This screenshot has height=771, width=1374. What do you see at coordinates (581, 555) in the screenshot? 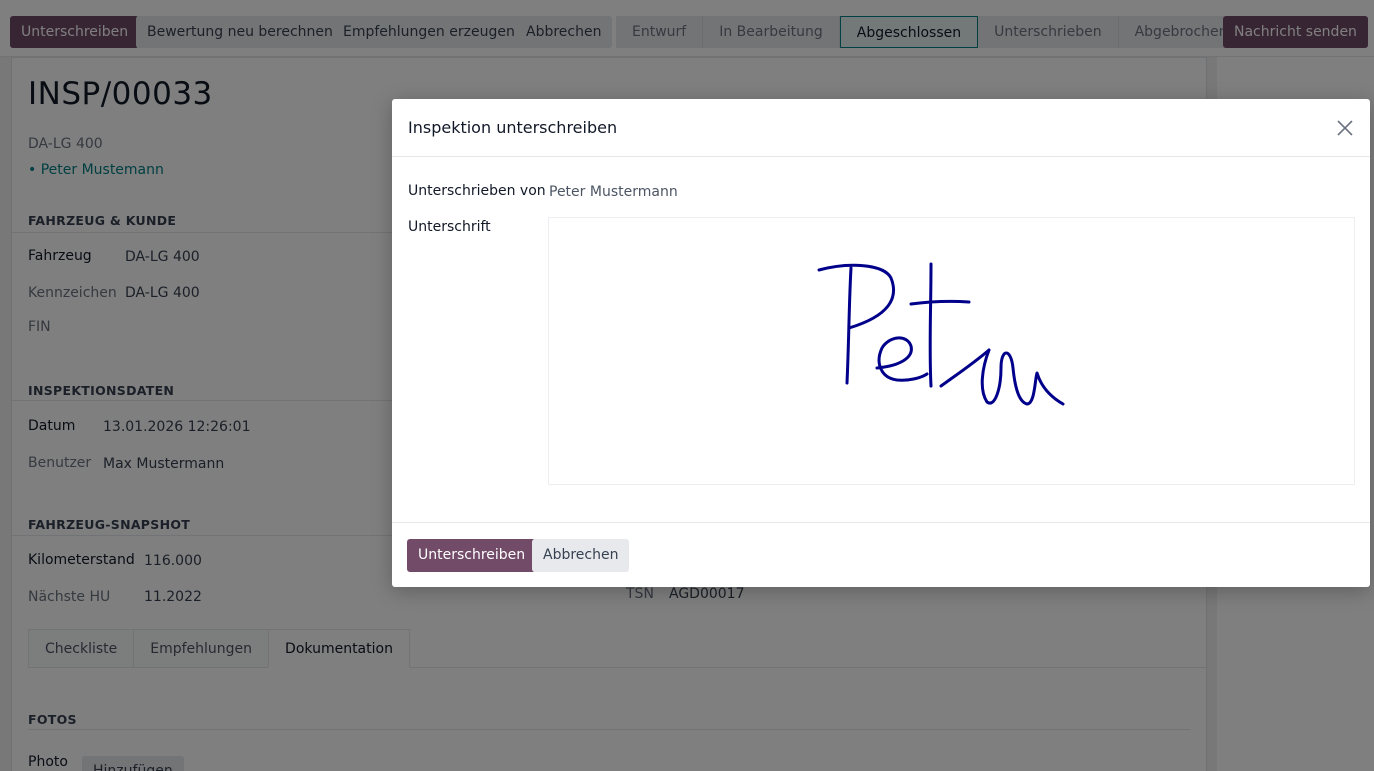
I see `dialog-cancel-button: Abbrechen` at bounding box center [581, 555].